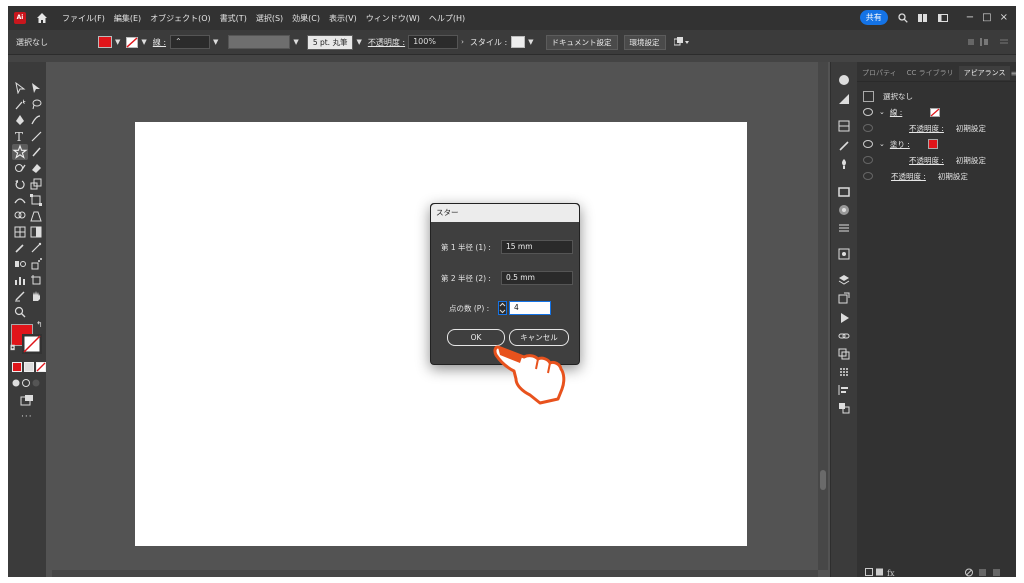 The height and width of the screenshot is (583, 1024). What do you see at coordinates (190, 42) in the screenshot?
I see `stroke-width-field: ⌃` at bounding box center [190, 42].